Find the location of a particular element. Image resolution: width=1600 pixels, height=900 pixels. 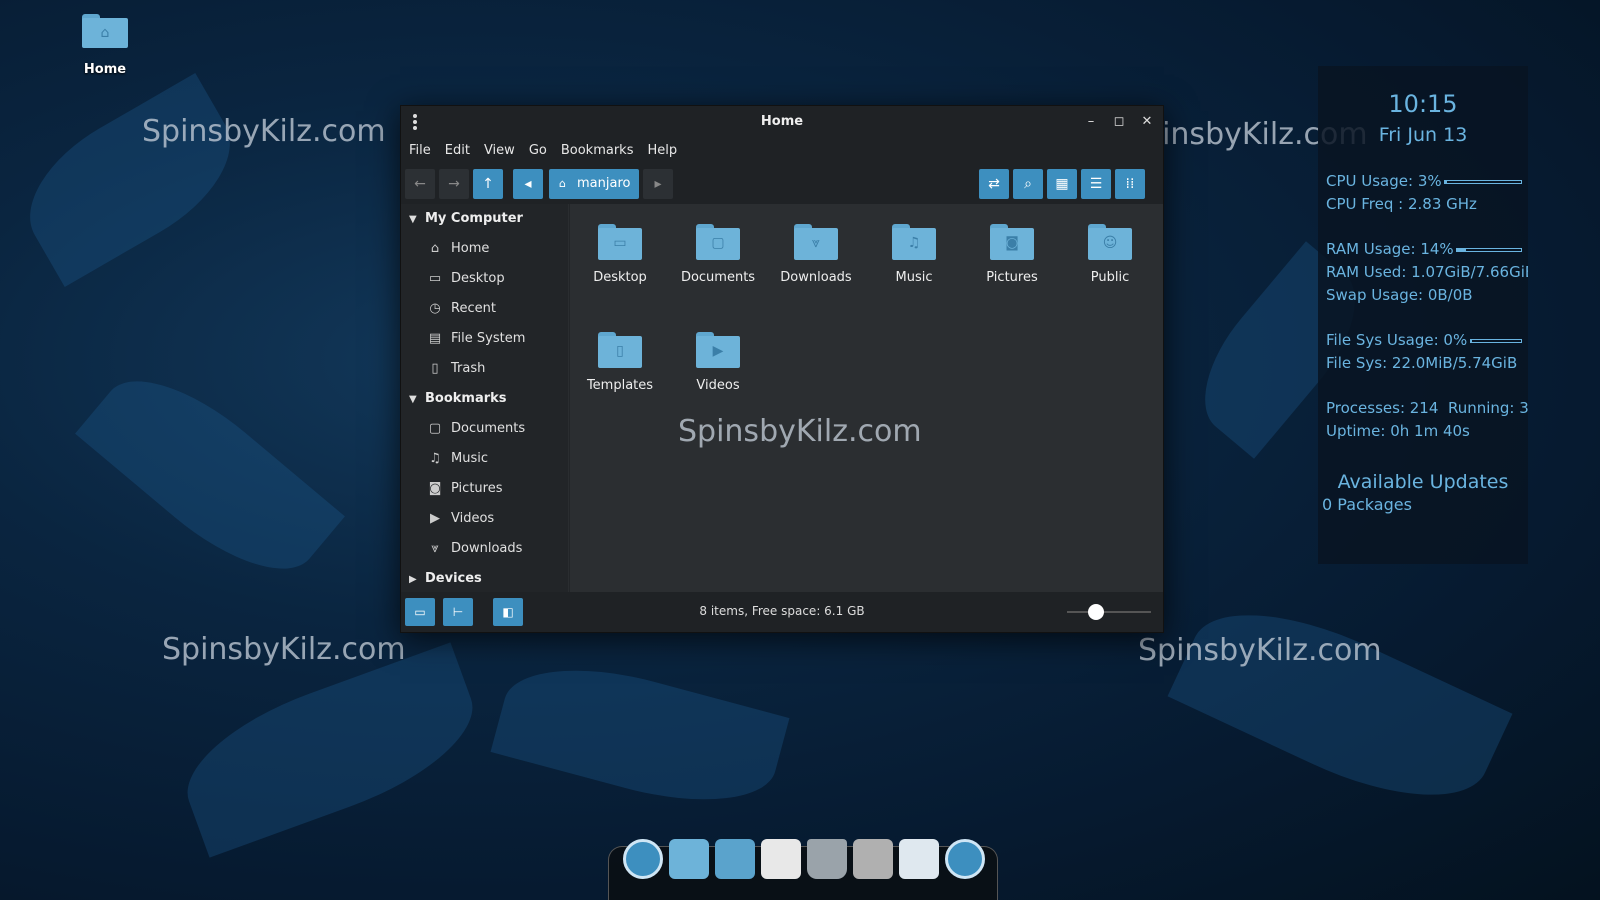

sidebar-item-trash: ▯ Trash is located at coordinates (484, 369).